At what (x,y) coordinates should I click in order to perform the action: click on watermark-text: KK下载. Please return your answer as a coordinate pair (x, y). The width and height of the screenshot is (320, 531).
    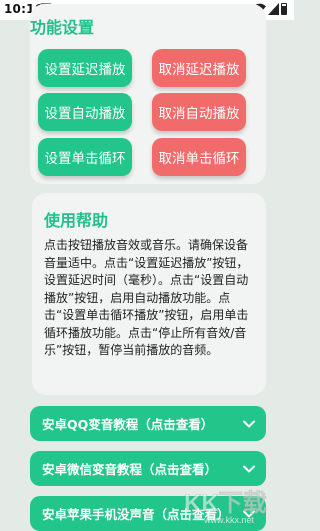
    Looking at the image, I should click on (225, 503).